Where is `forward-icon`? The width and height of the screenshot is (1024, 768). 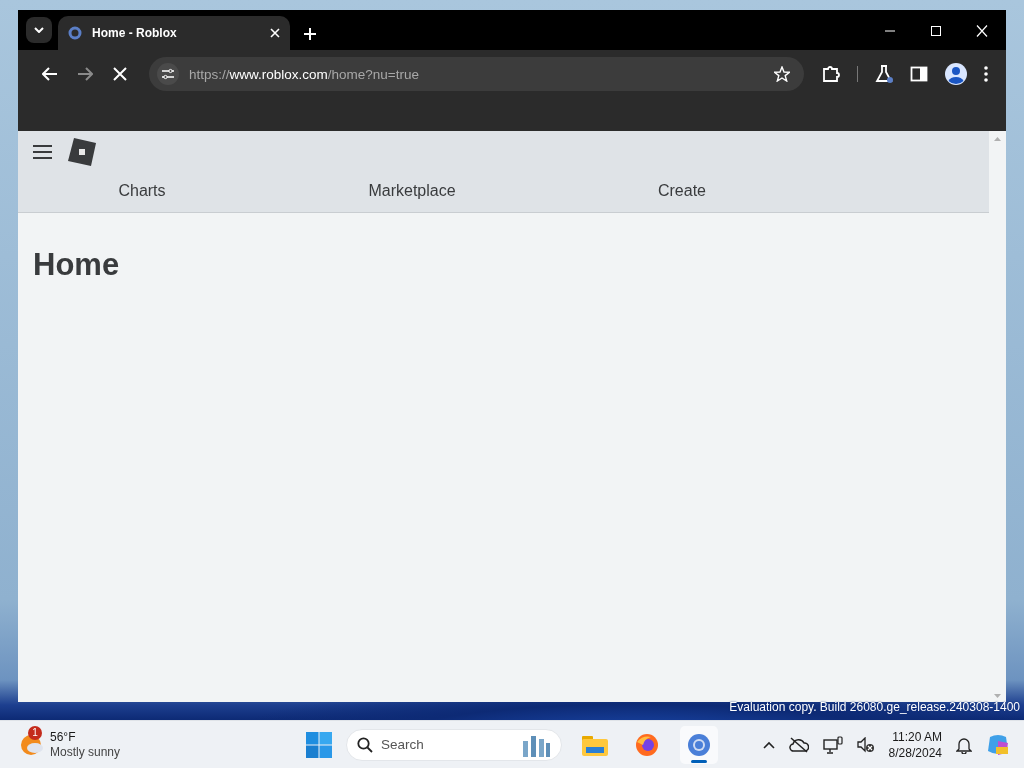
forward-icon is located at coordinates (84, 74).